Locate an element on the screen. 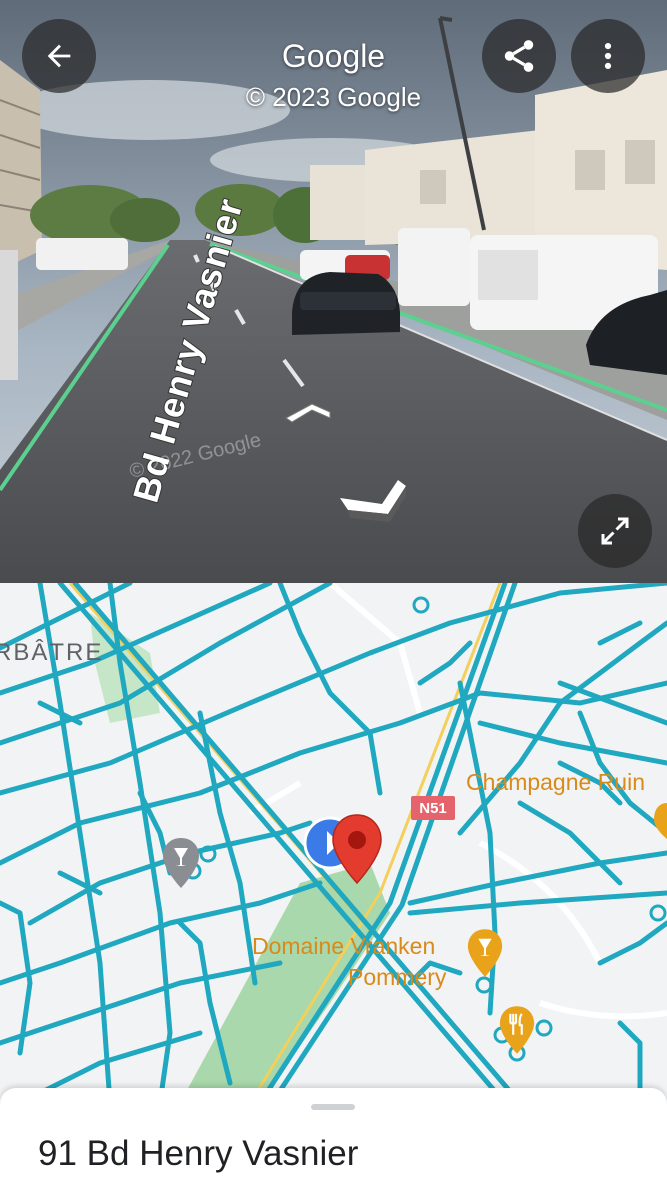 The height and width of the screenshot is (1200, 667). expand-button is located at coordinates (615, 531).